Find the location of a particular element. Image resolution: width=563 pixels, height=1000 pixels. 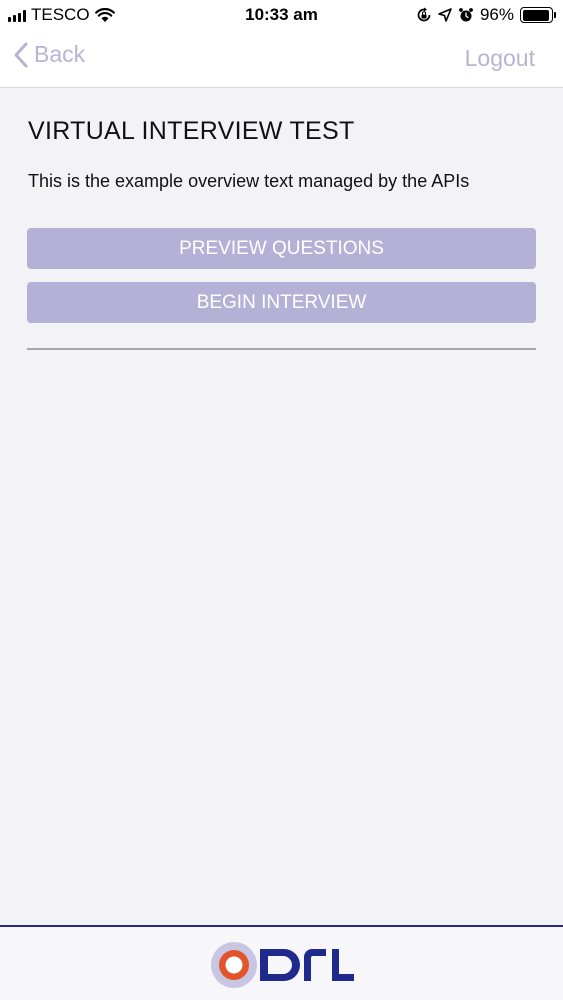

alarm-clock-icon is located at coordinates (466, 15).